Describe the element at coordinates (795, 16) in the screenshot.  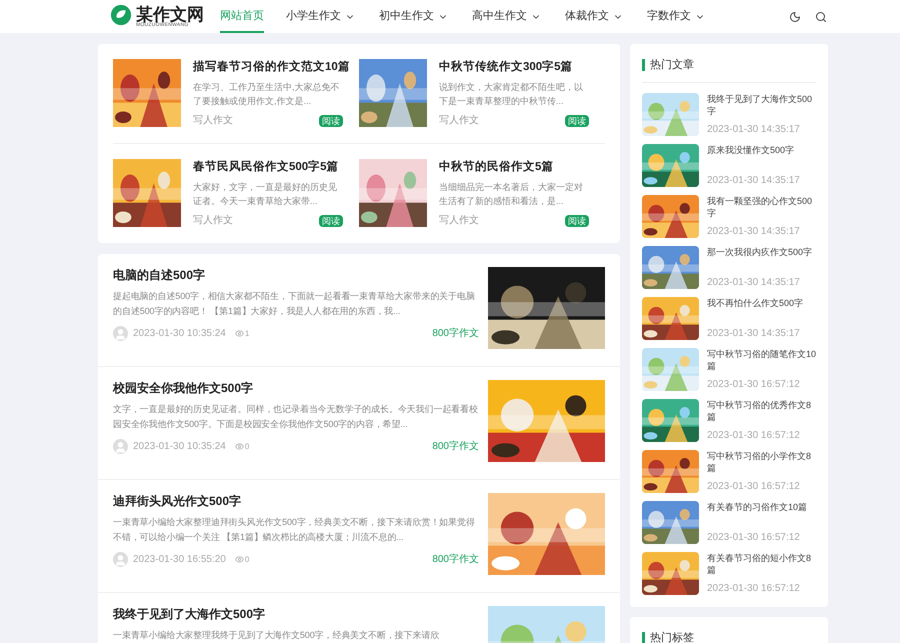
I see `dark-mode-icon` at that location.